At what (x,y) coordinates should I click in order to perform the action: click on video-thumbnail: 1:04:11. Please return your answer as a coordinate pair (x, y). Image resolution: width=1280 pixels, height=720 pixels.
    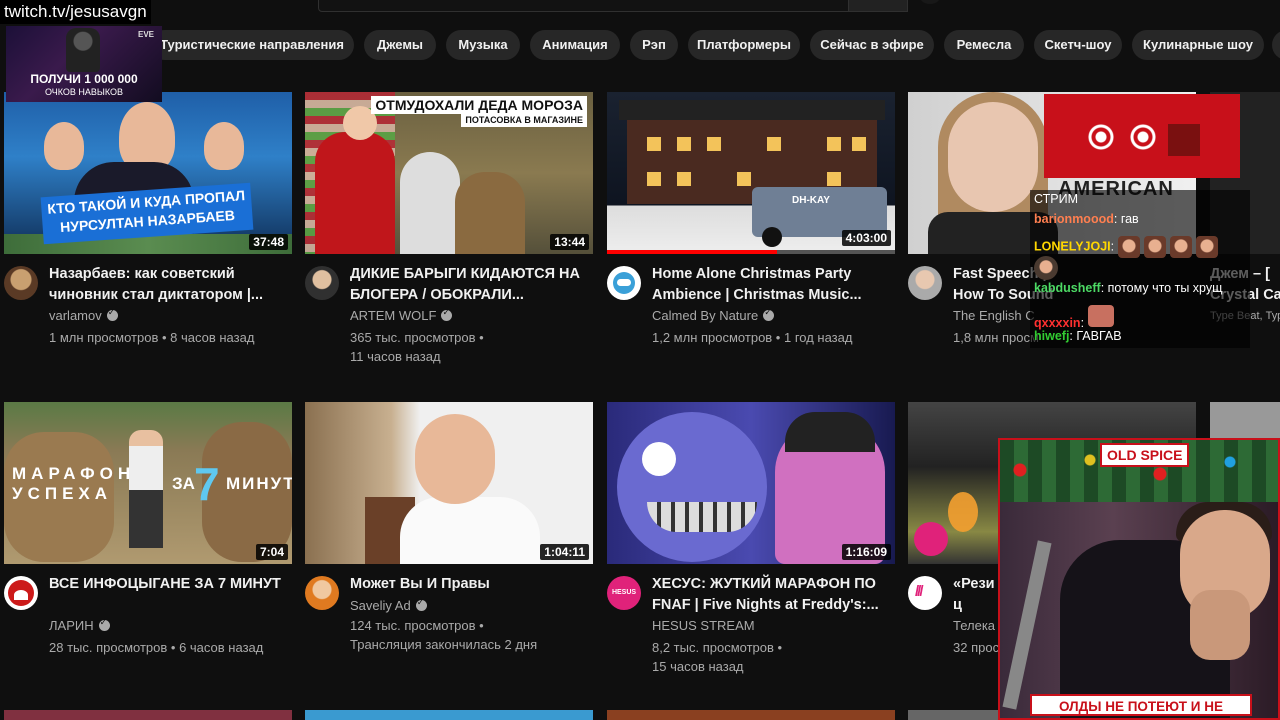
    Looking at the image, I should click on (449, 483).